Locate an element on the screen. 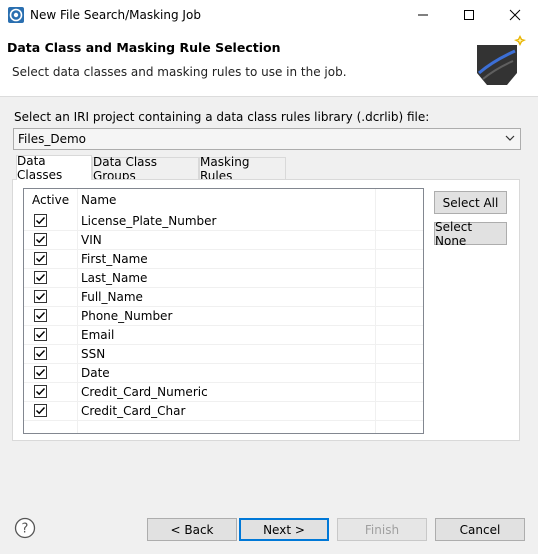 The width and height of the screenshot is (538, 554). finish-button: Finish is located at coordinates (382, 529).